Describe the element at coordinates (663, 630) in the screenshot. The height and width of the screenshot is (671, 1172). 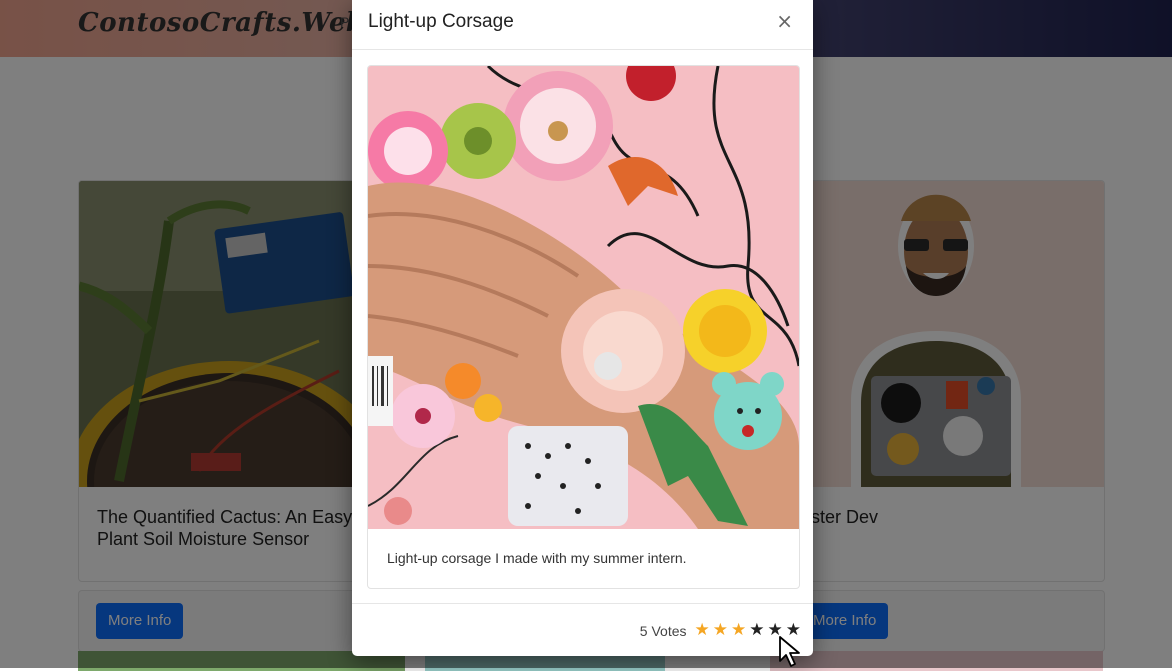
I see `votes-count: 5 Votes` at that location.